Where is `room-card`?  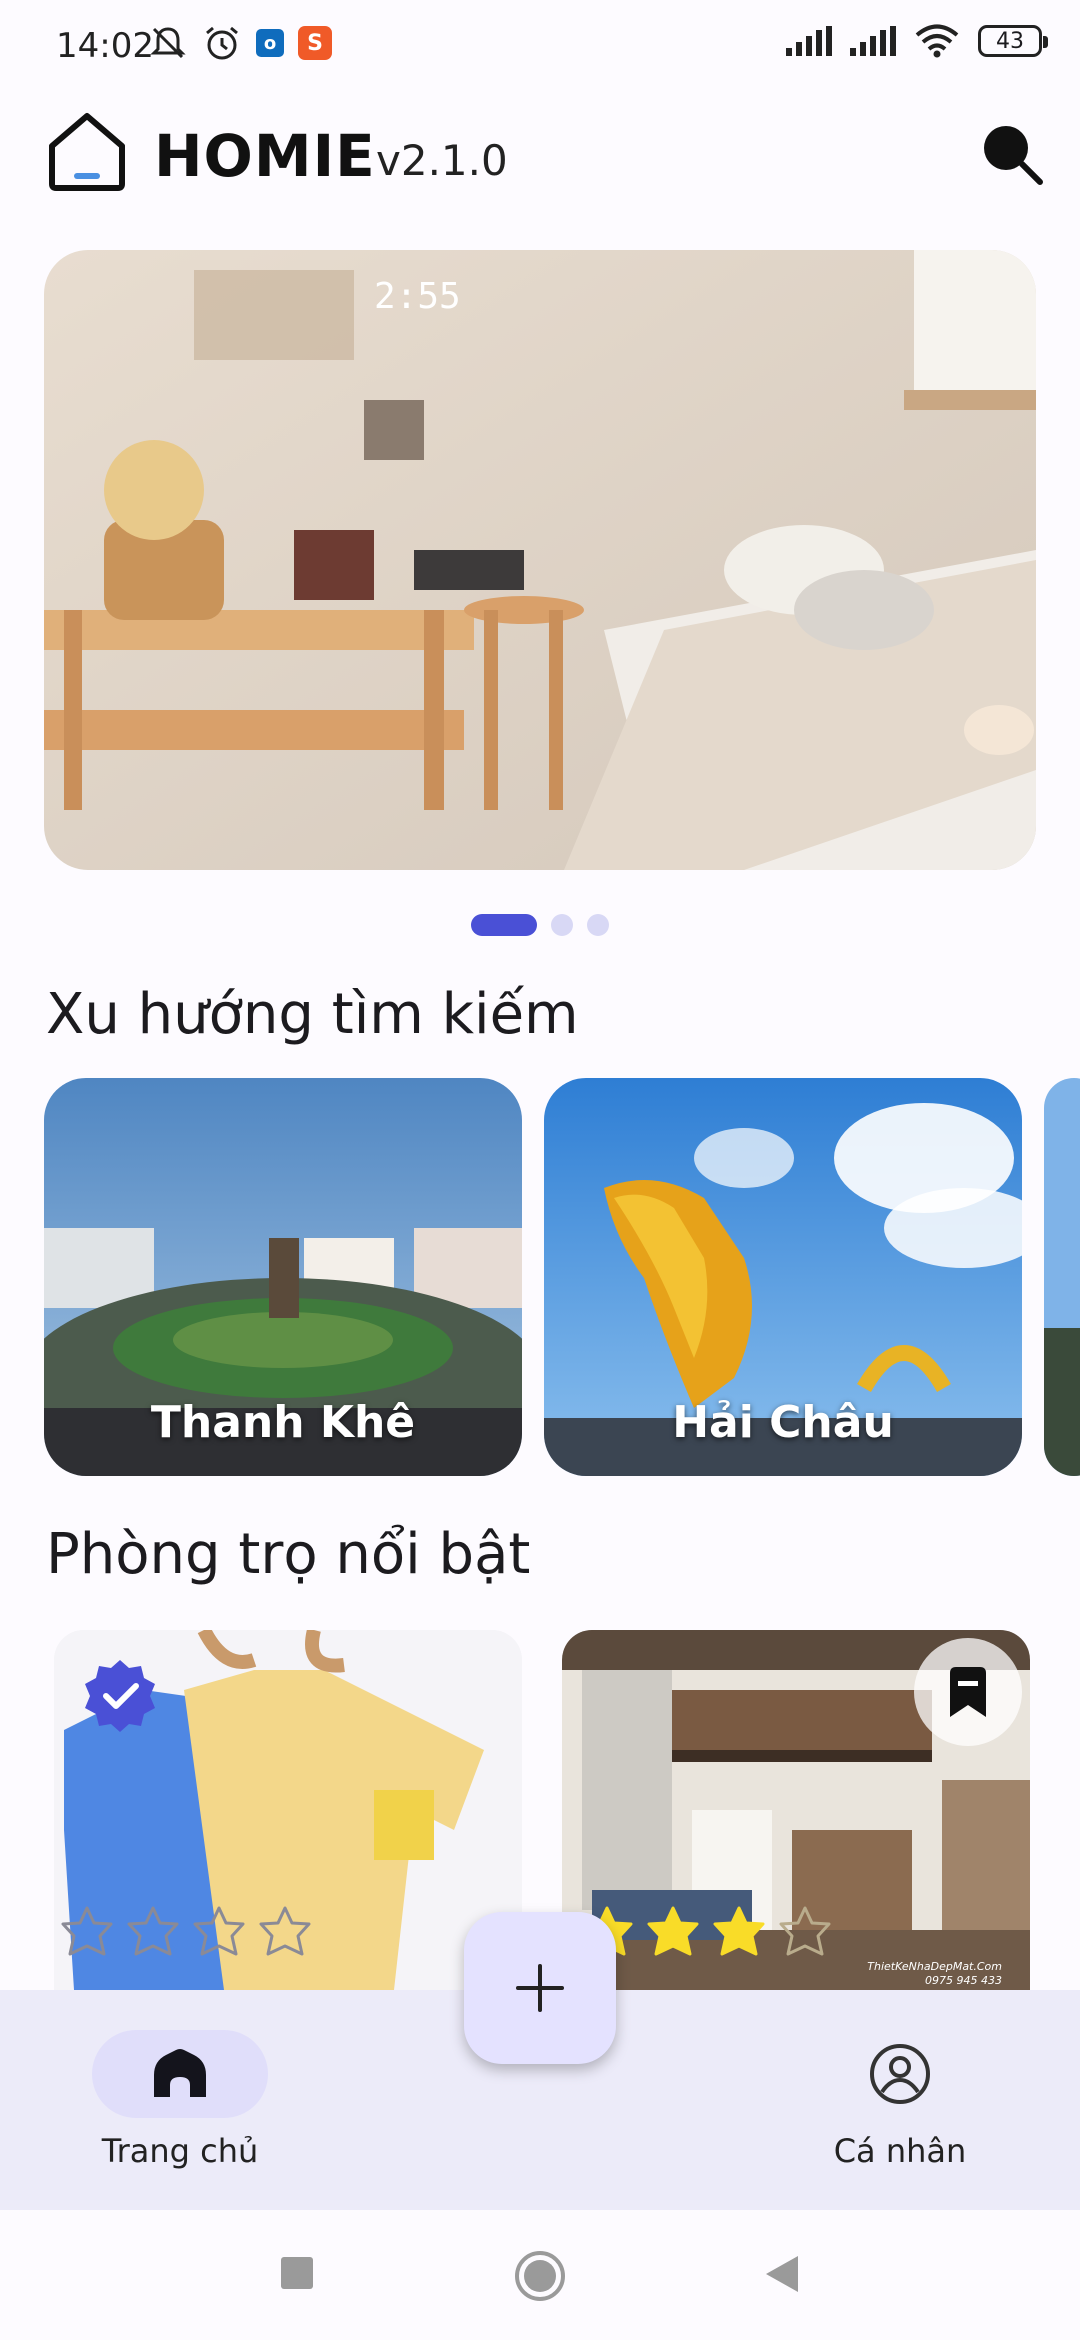
room-card is located at coordinates (288, 1810).